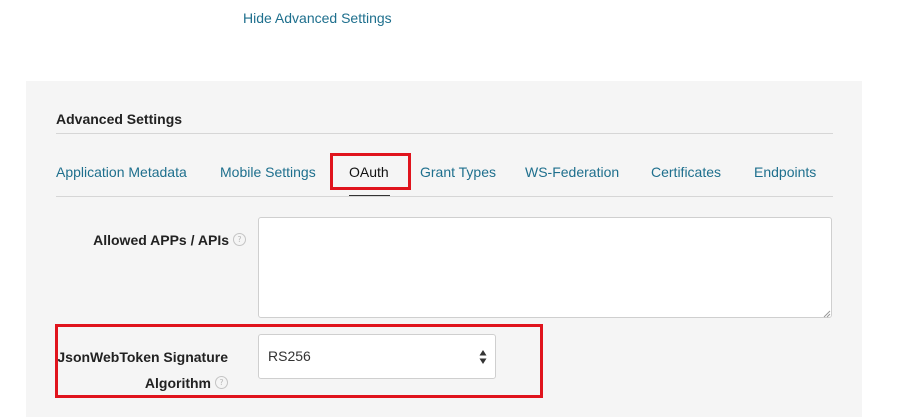 This screenshot has height=417, width=920. Describe the element at coordinates (119, 119) in the screenshot. I see `section-title: Advanced Settings` at that location.